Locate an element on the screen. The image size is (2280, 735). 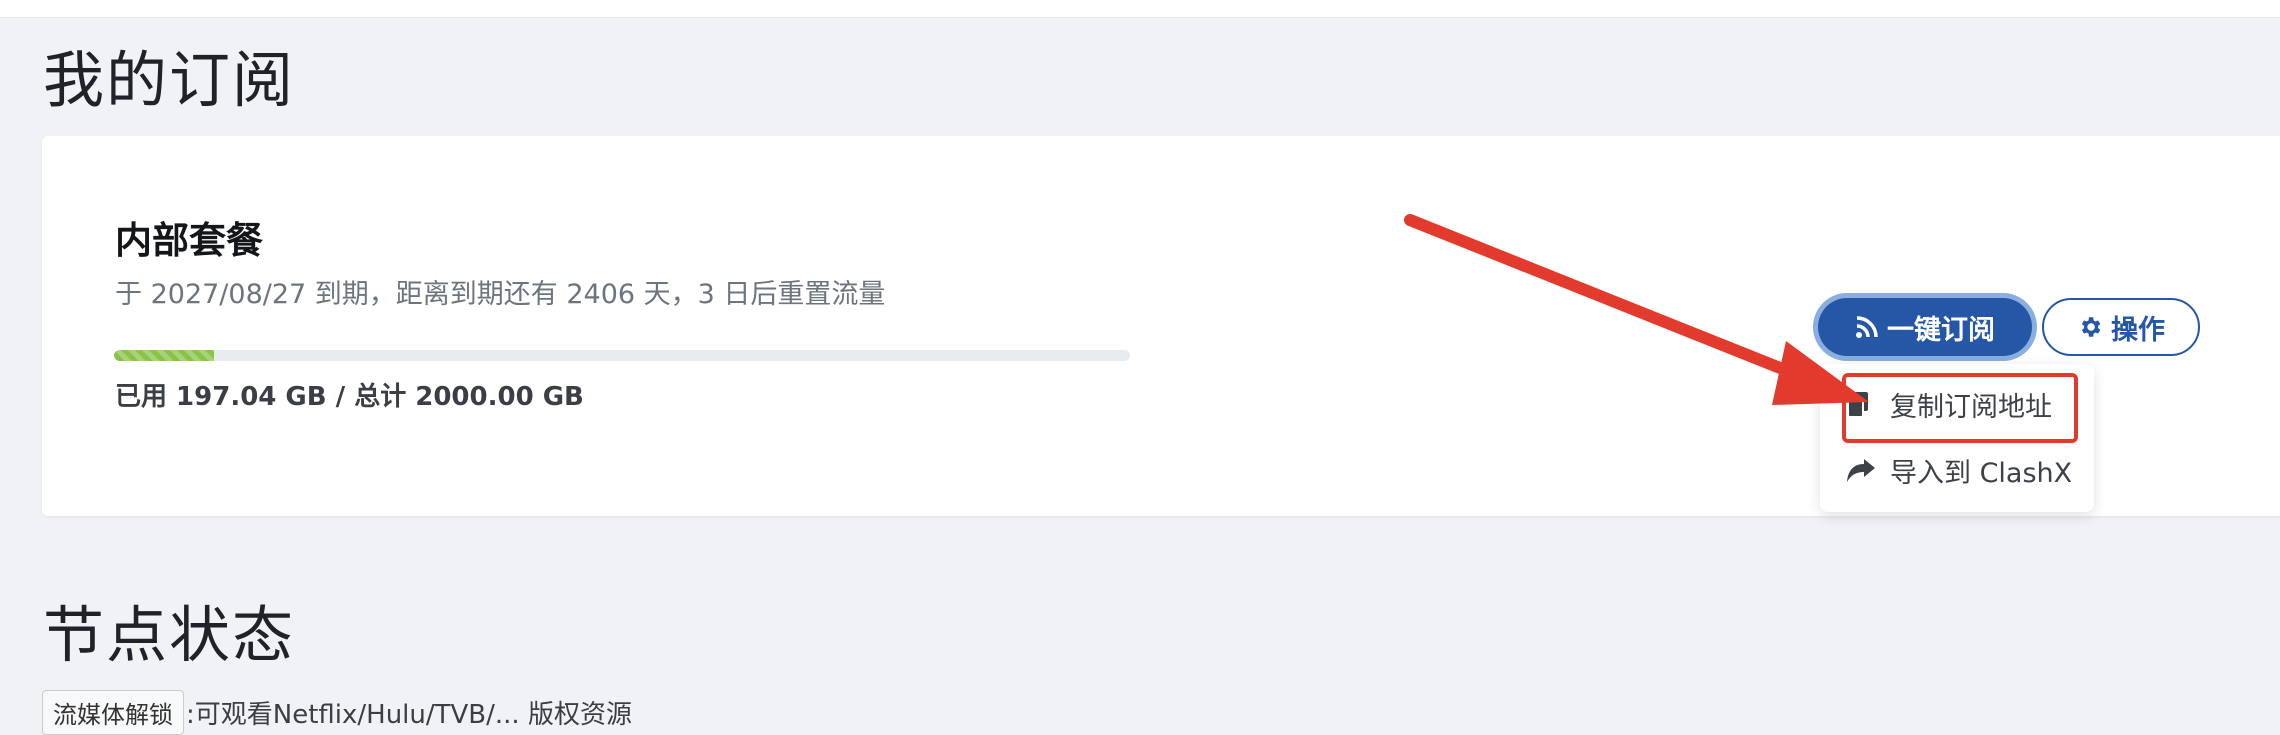
copy-subscription-url-item: 复制订阅地址 is located at coordinates (1949, 404).